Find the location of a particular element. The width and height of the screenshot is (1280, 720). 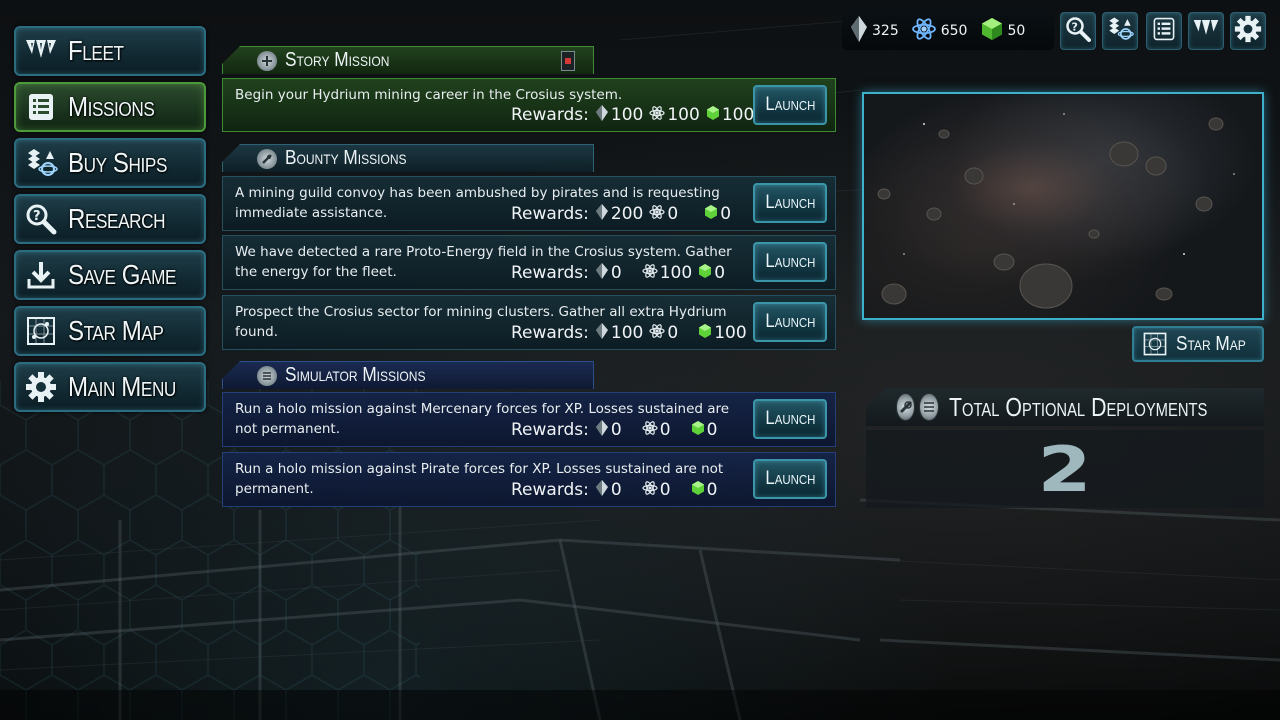

nav-main-menu-button: Main Menu is located at coordinates (110, 387).